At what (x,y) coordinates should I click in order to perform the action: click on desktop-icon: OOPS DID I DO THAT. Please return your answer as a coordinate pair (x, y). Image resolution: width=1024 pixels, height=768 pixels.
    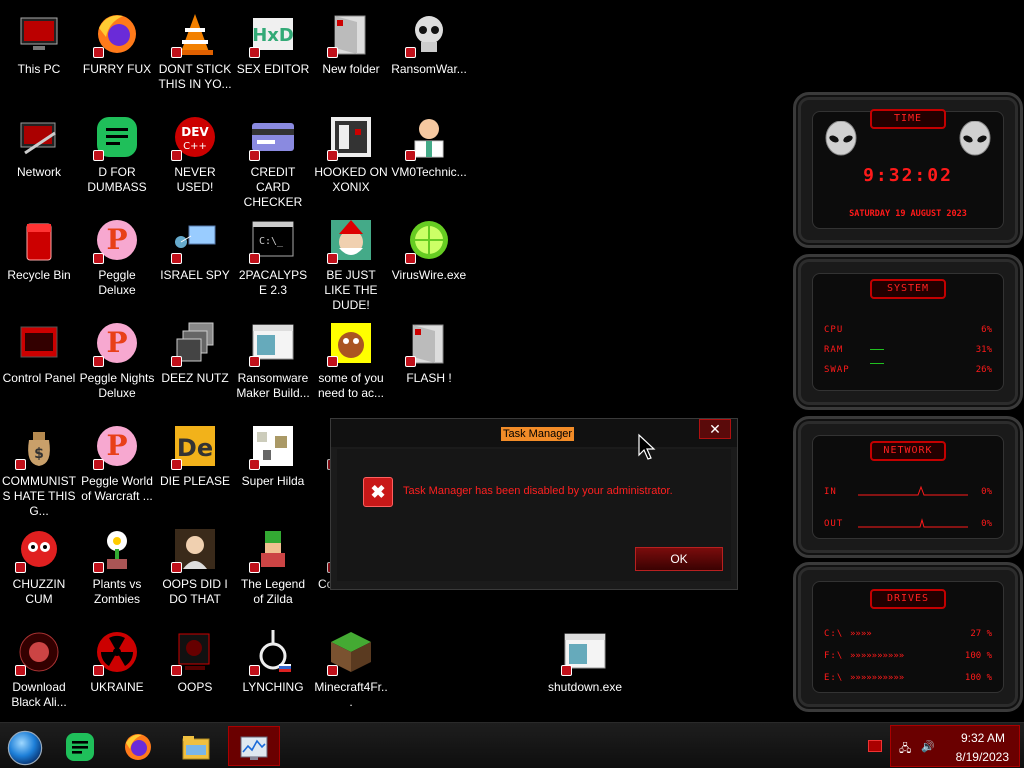
    Looking at the image, I should click on (195, 569).